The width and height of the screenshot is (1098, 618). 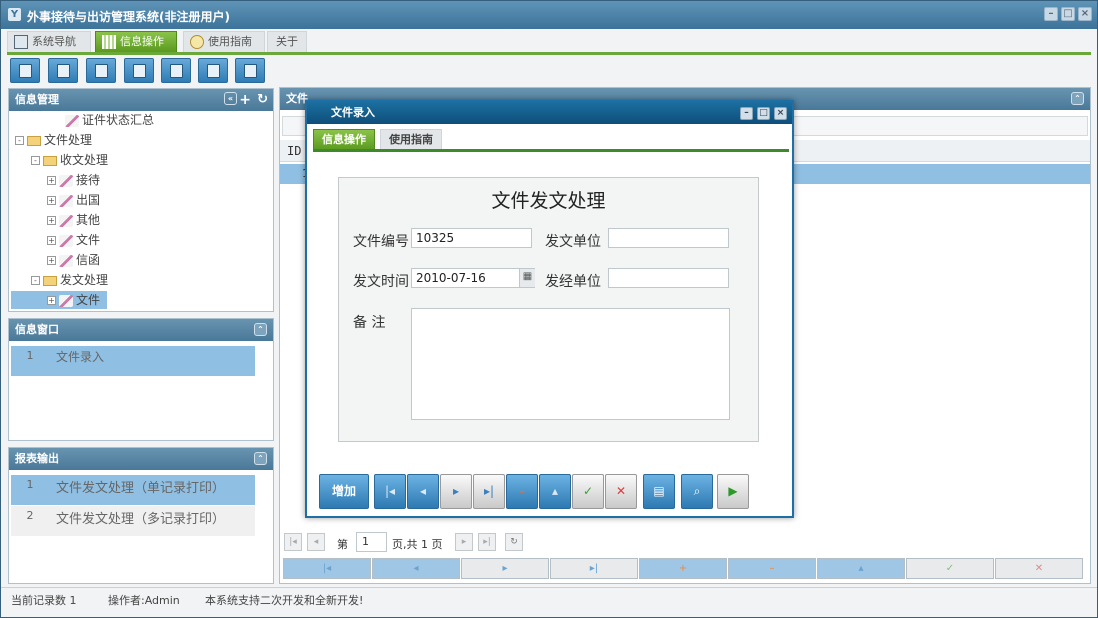 I want to click on panel-header: 报表输出 ⌃, so click(x=141, y=459).